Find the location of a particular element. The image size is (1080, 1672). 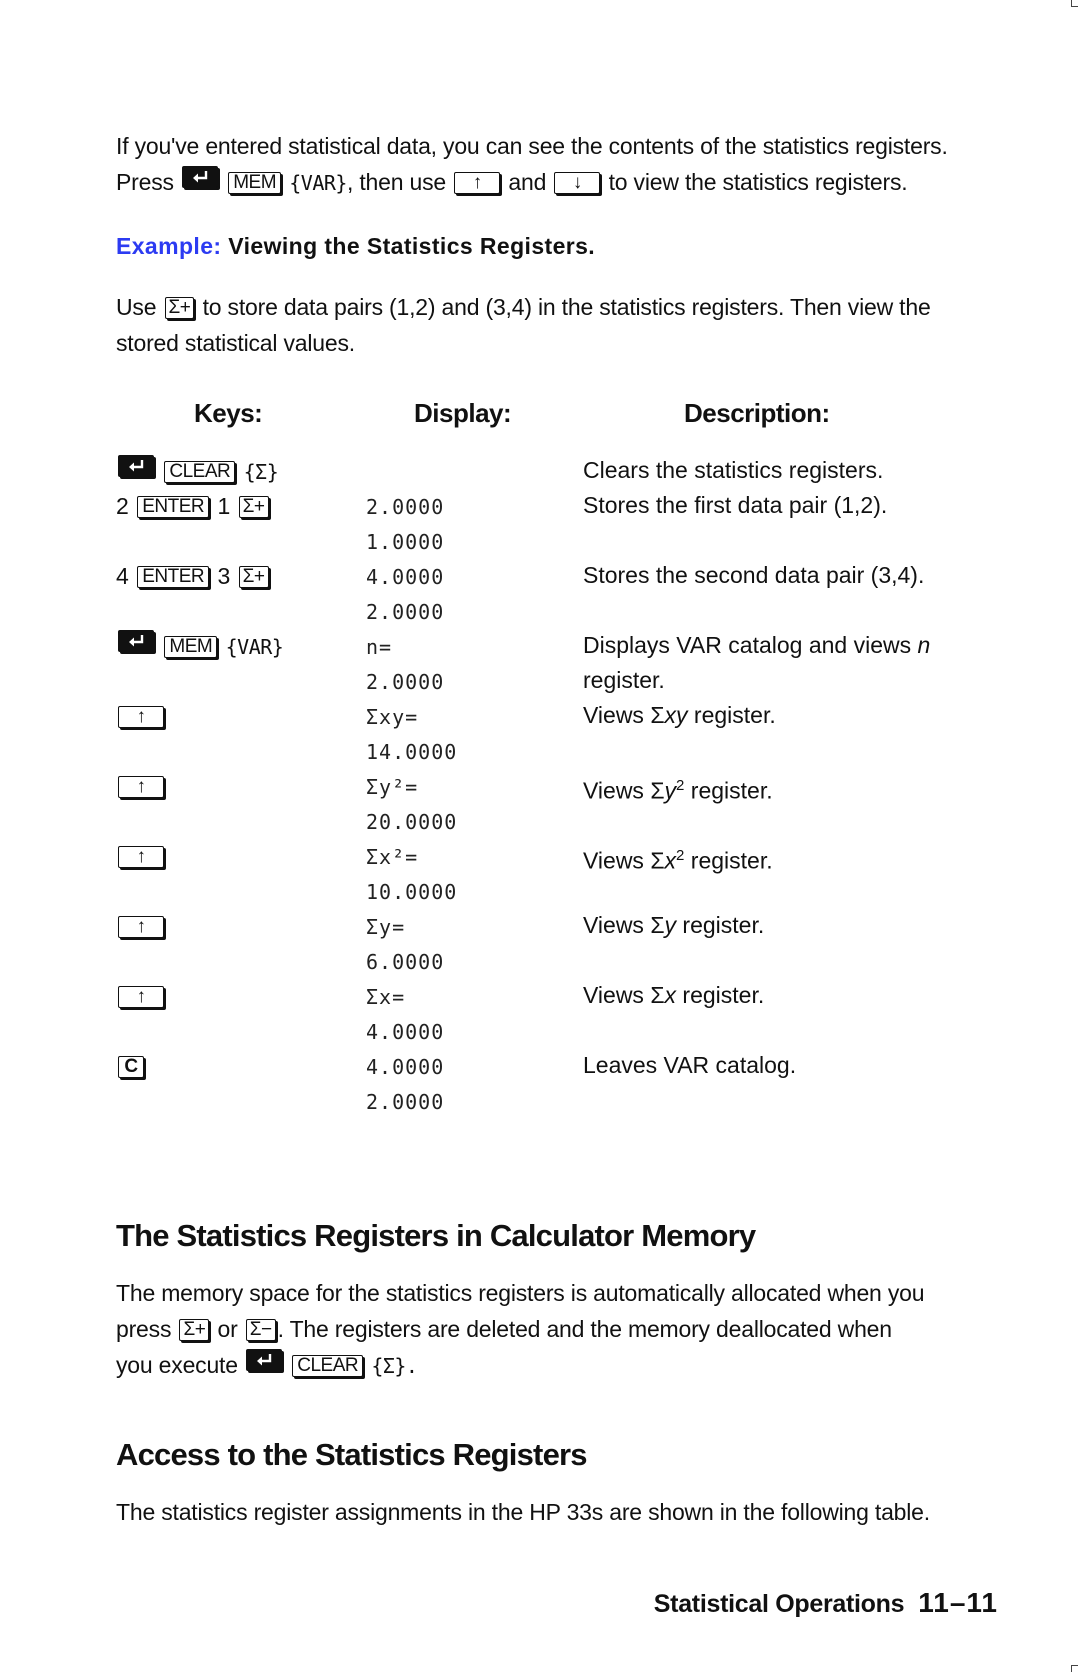

display-readout: 2.0000 1.0000 is located at coordinates (405, 525).